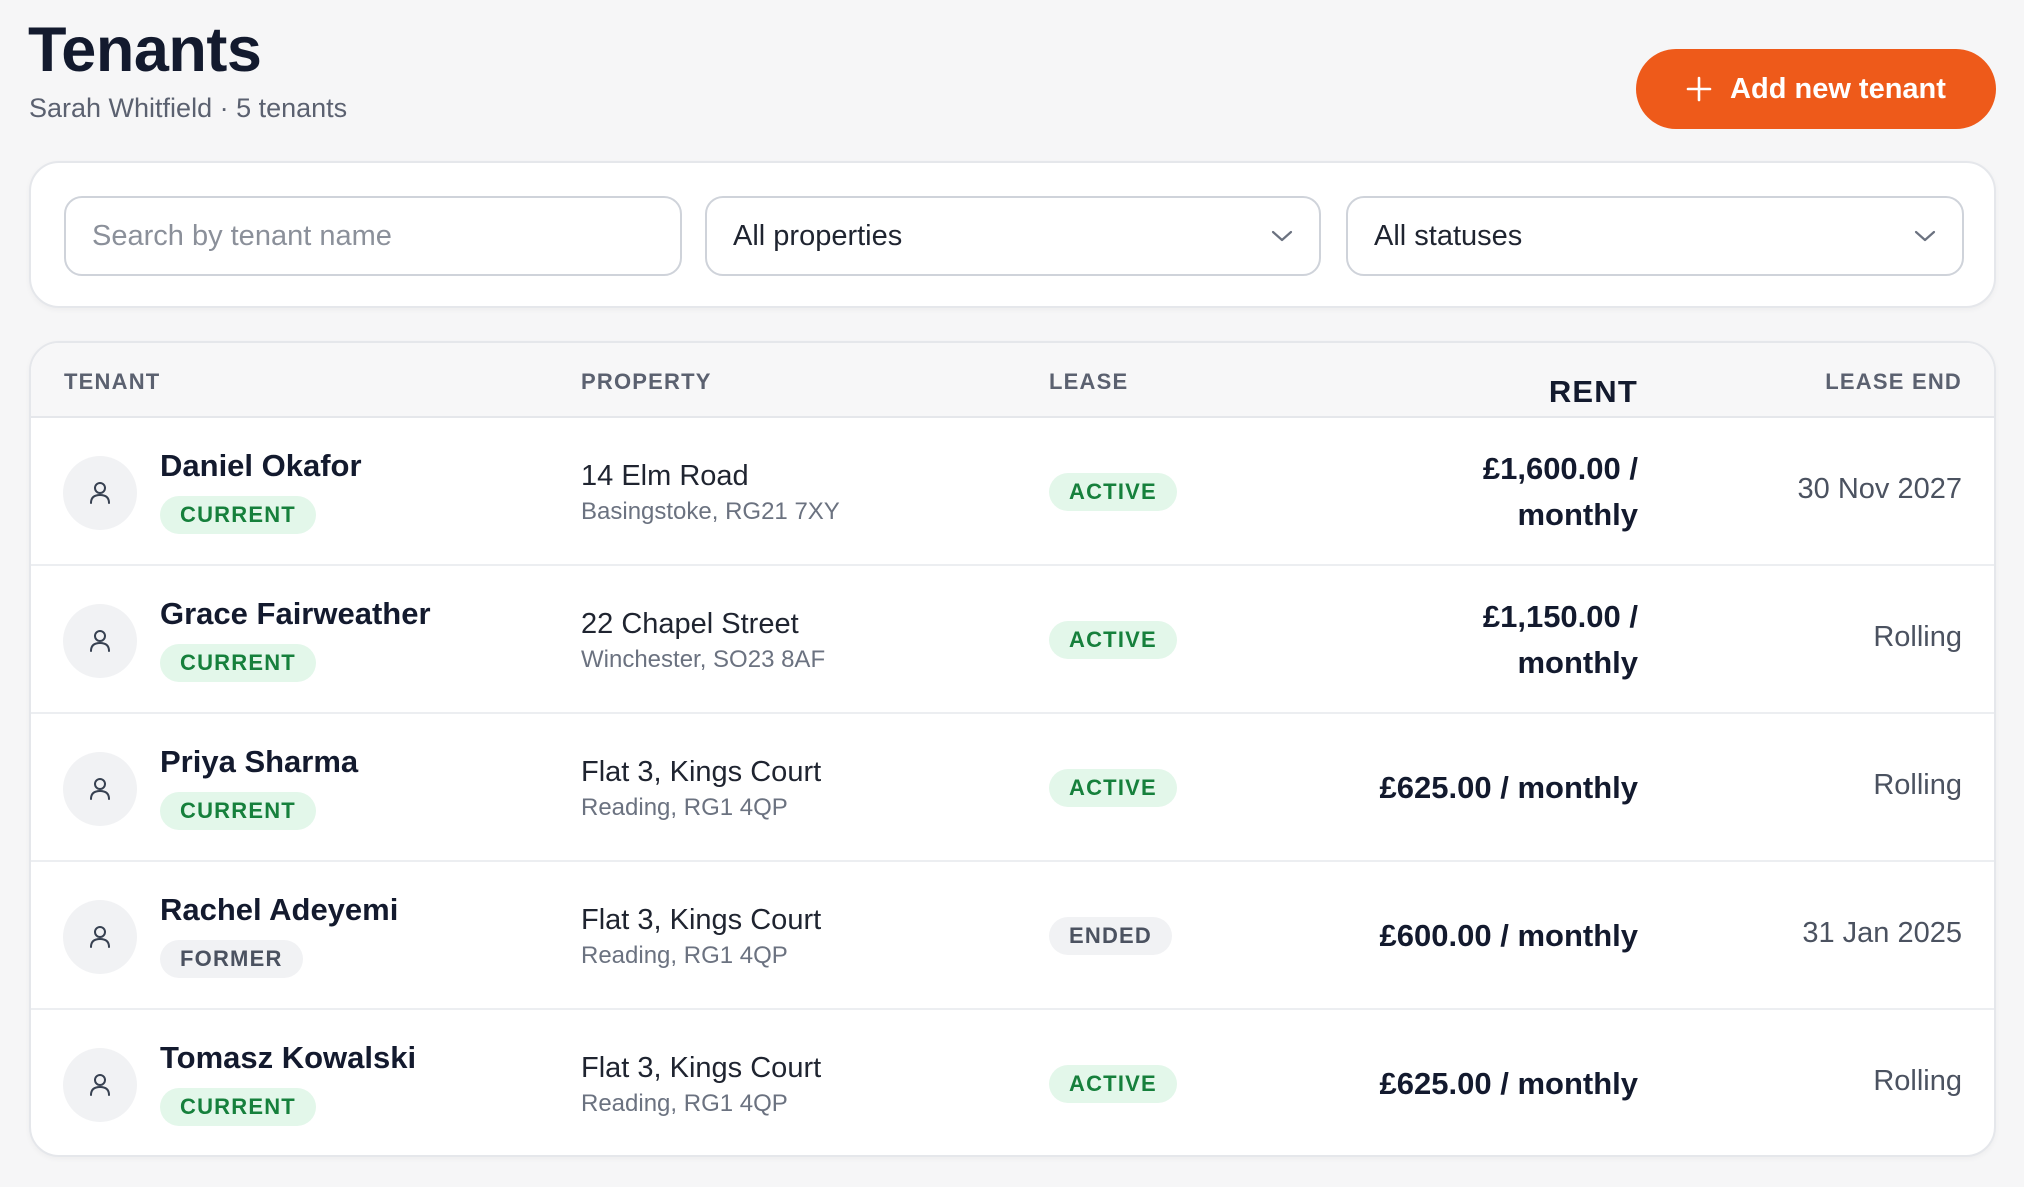 Image resolution: width=2024 pixels, height=1187 pixels. Describe the element at coordinates (1468, 640) in the screenshot. I see `rent-value: £1,150.00 / monthly` at that location.